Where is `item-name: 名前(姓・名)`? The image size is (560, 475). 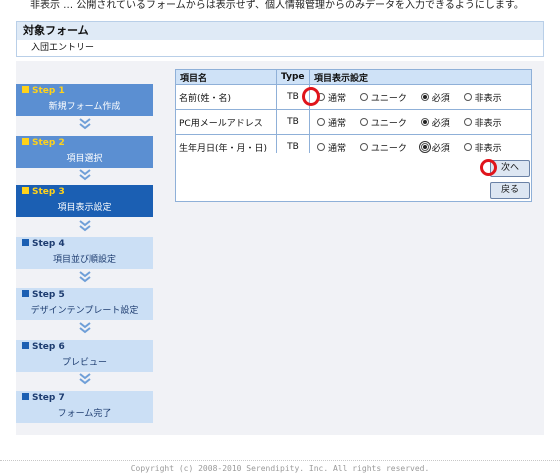
item-name: 名前(姓・名) is located at coordinates (226, 97).